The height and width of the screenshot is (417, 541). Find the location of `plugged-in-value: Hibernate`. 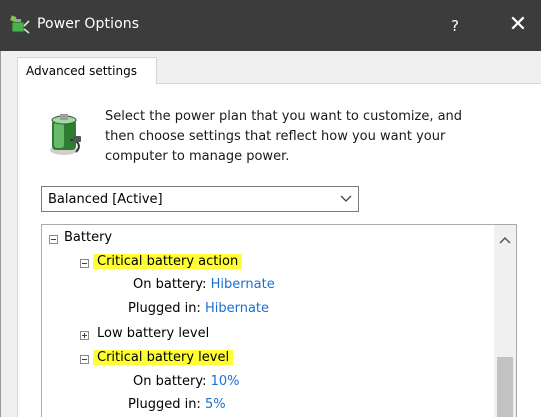

plugged-in-value: Hibernate is located at coordinates (237, 308).